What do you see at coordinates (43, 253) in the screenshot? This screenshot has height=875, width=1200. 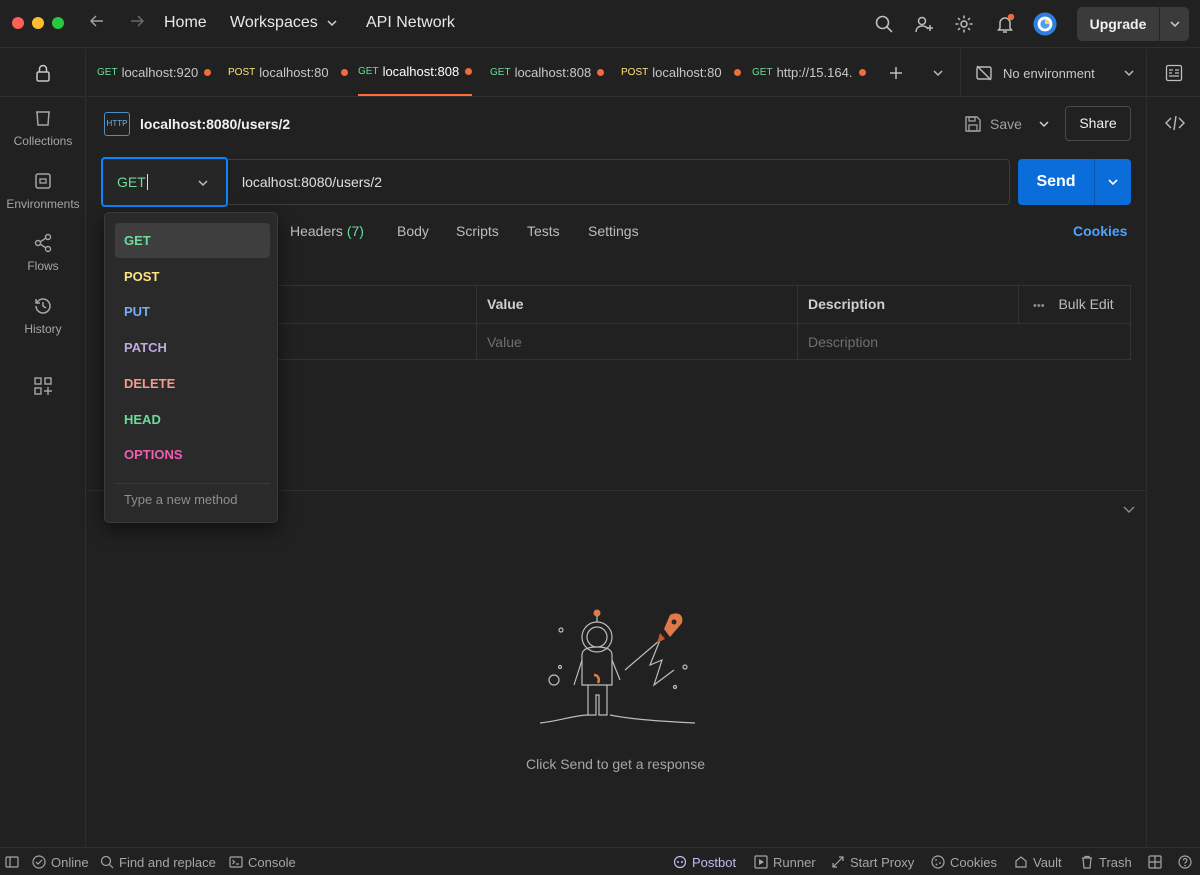 I see `sidebar-item-flows: Flows` at bounding box center [43, 253].